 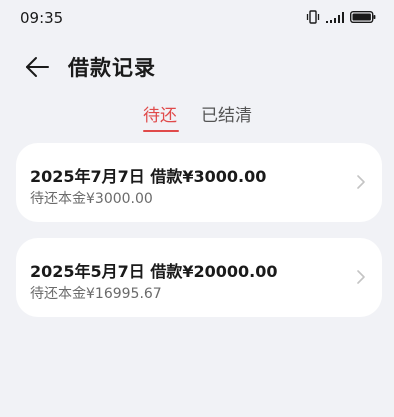 What do you see at coordinates (37, 67) in the screenshot?
I see `arrow-left-icon` at bounding box center [37, 67].